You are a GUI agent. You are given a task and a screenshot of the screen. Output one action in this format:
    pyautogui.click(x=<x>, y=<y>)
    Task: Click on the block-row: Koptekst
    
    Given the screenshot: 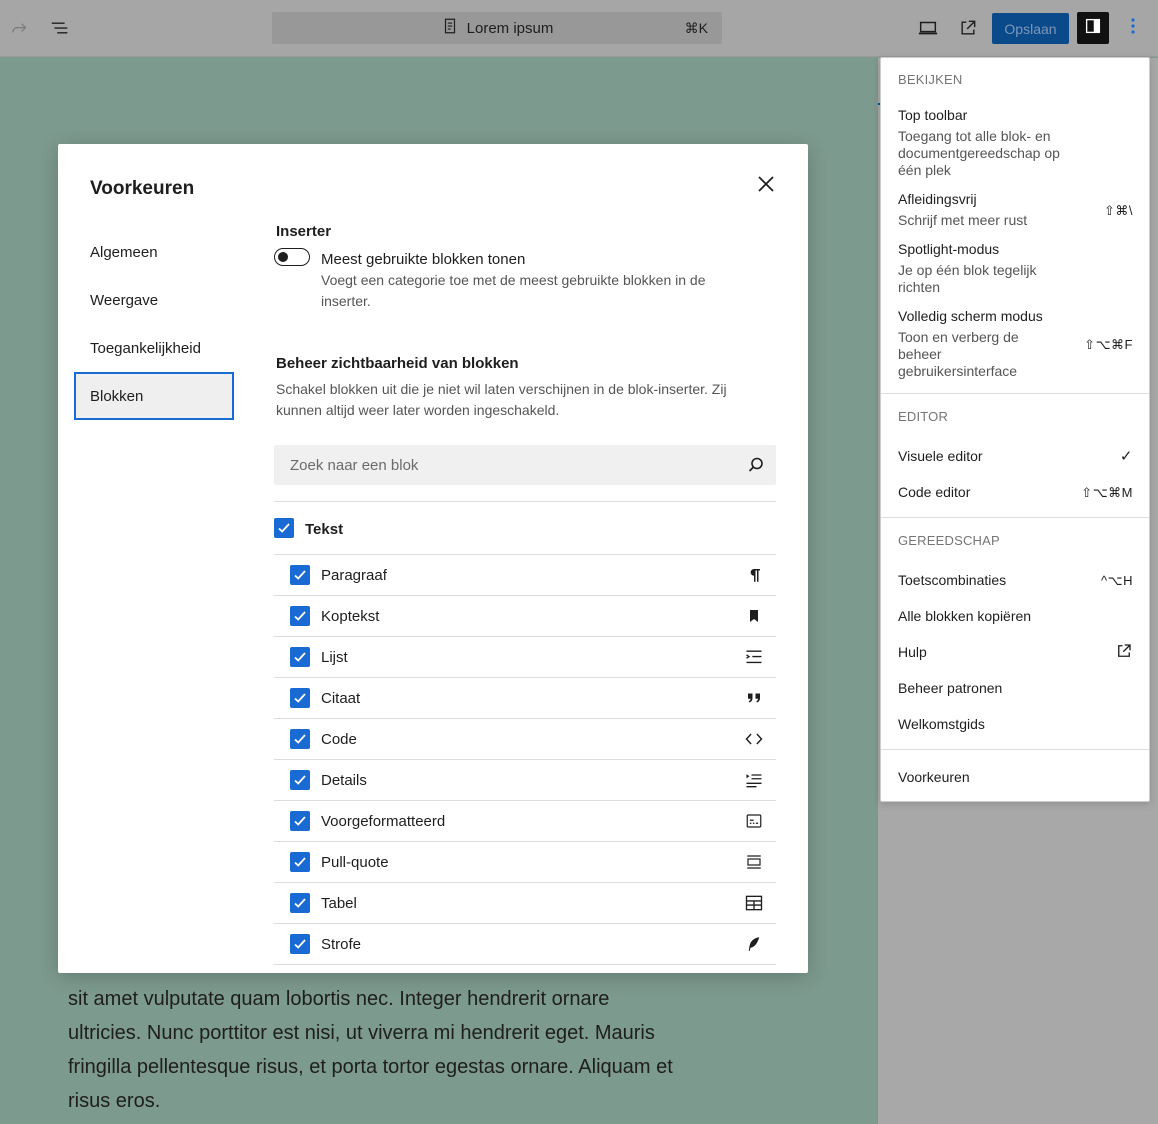 What is the action you would take?
    pyautogui.click(x=525, y=616)
    